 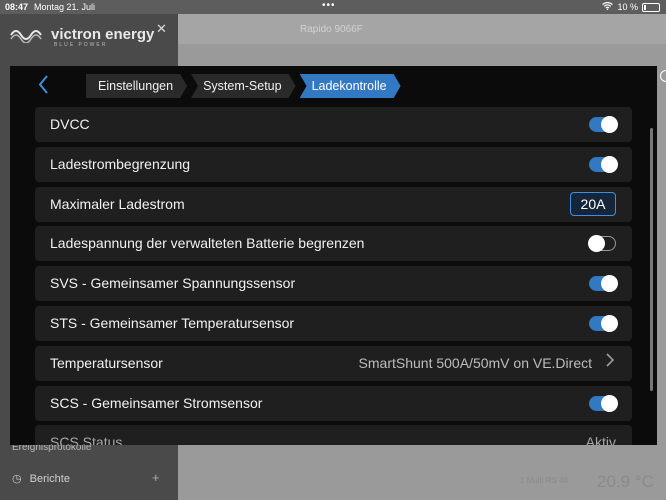 What do you see at coordinates (600, 439) in the screenshot?
I see `scs-status-value: Aktiv` at bounding box center [600, 439].